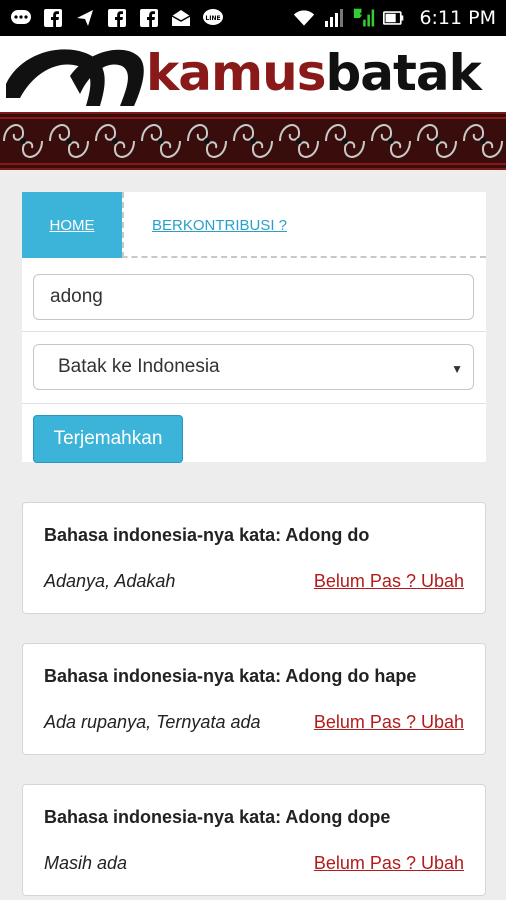 Image resolution: width=506 pixels, height=900 pixels. I want to click on messages-icon, so click(21, 18).